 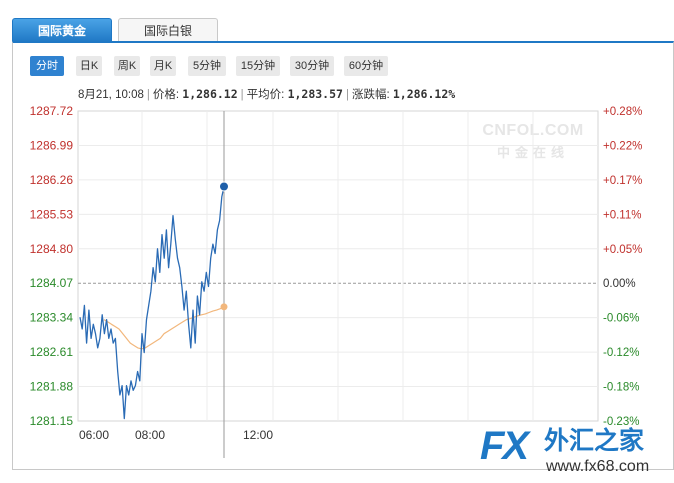 What do you see at coordinates (52, 387) in the screenshot?
I see `y-tick-label: 1281.88` at bounding box center [52, 387].